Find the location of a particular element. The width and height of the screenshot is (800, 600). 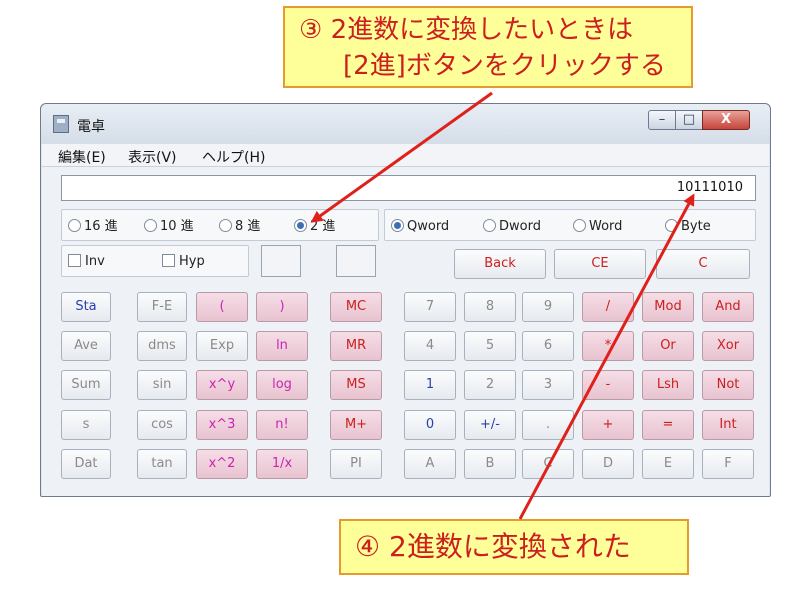

arrow-to-display is located at coordinates (606, 356).